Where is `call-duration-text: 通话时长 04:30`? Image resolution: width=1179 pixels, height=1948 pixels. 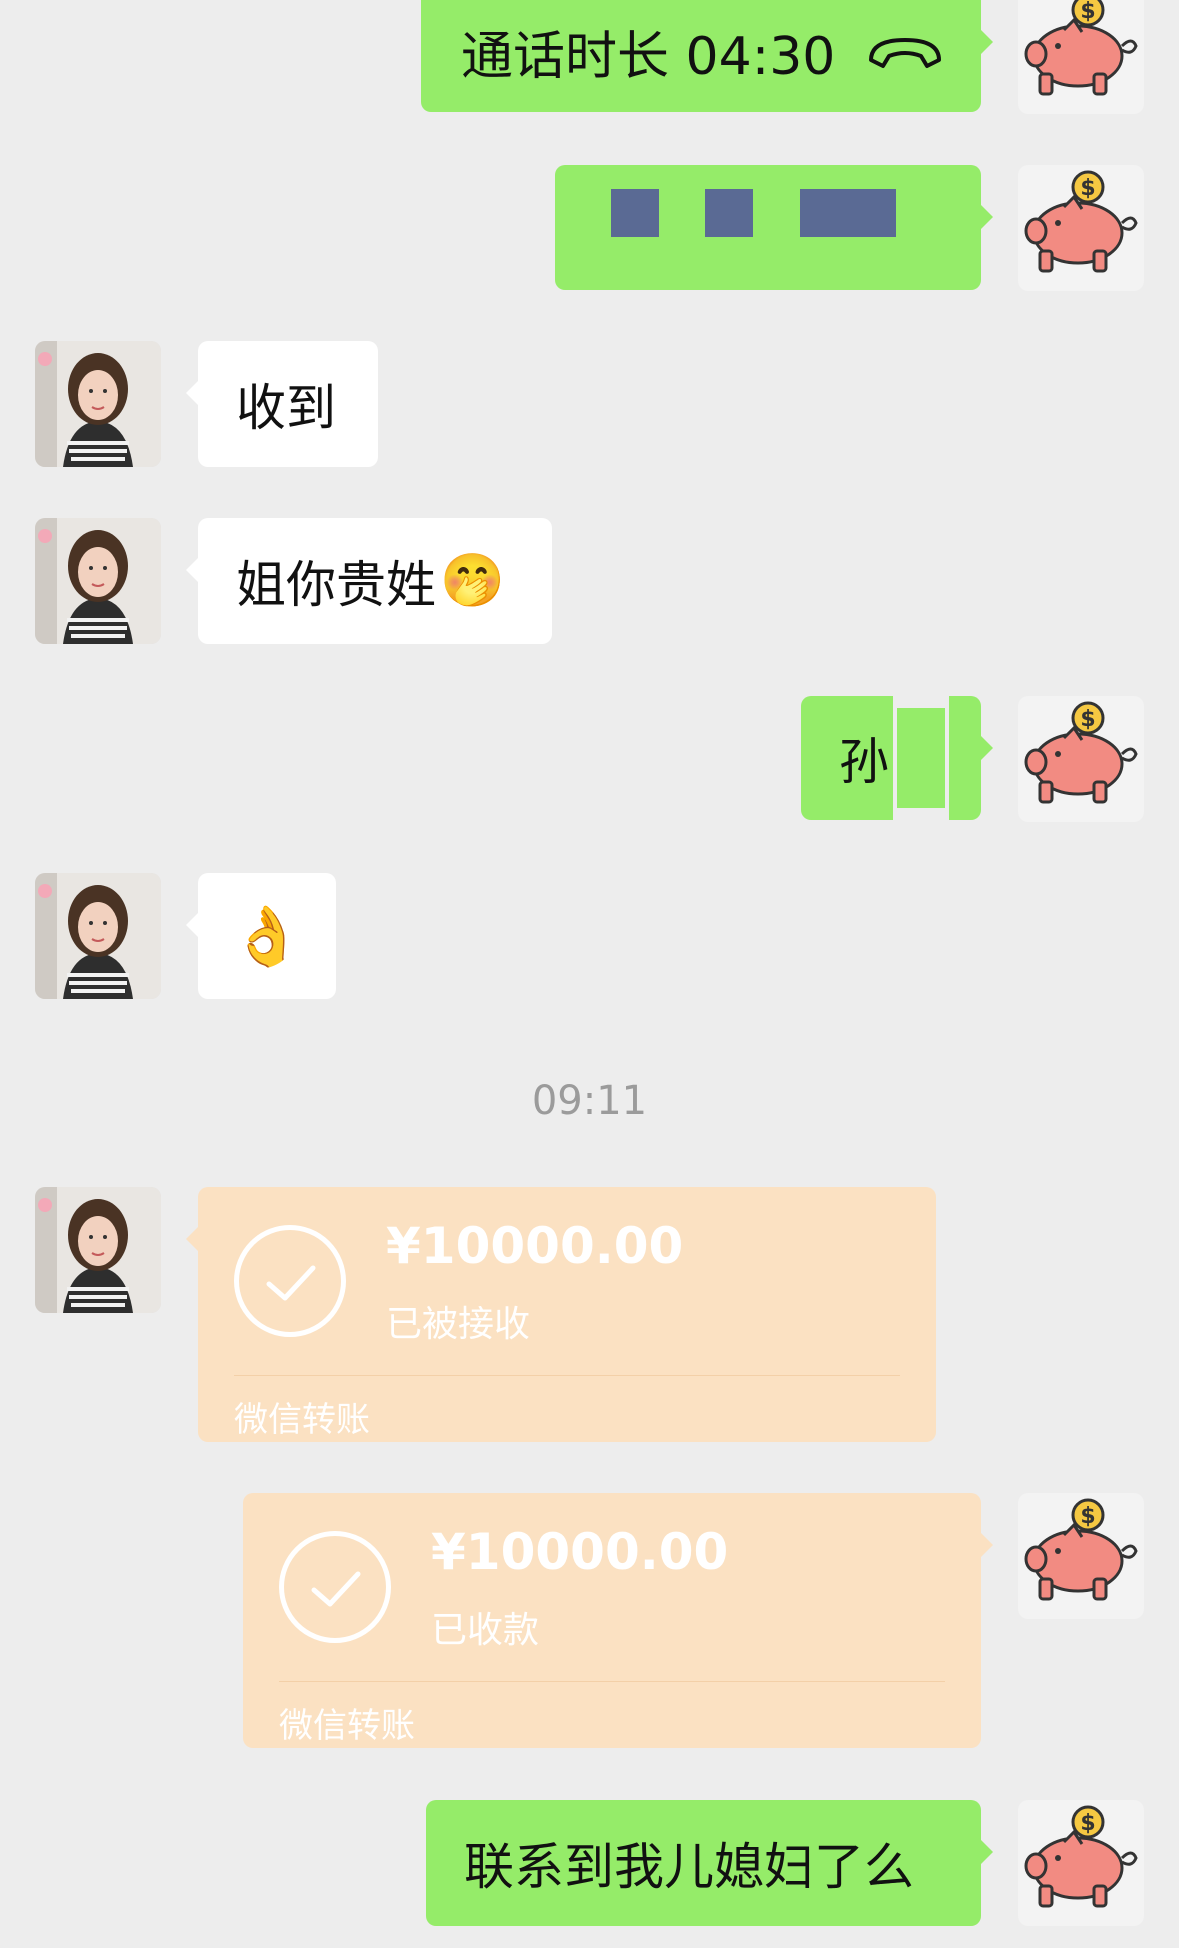 call-duration-text: 通话时长 04:30 is located at coordinates (648, 56).